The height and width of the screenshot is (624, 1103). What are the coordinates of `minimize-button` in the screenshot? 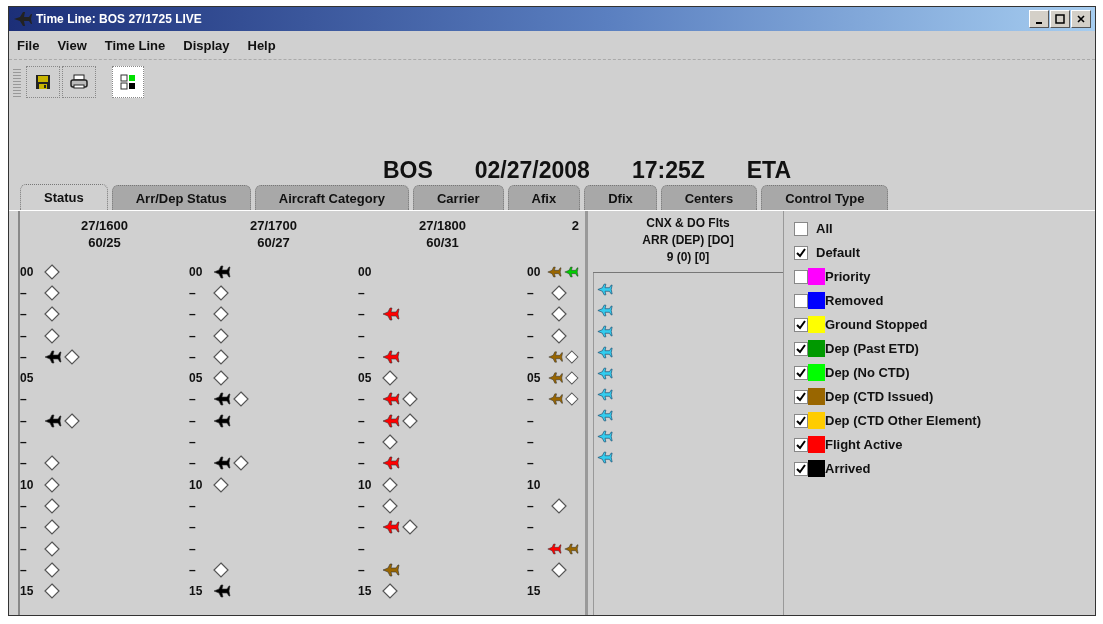 It's located at (1039, 19).